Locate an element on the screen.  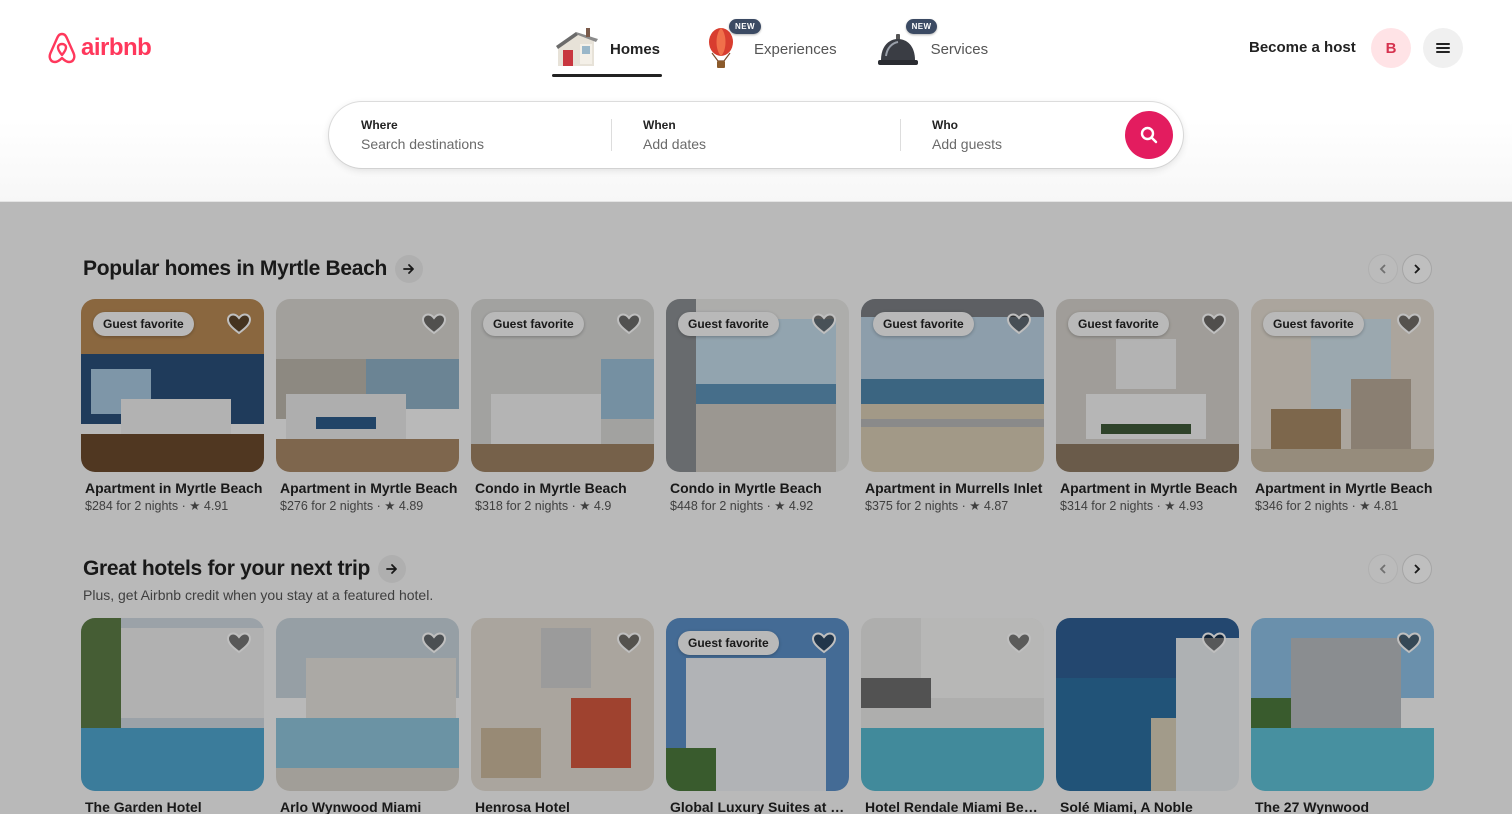
avatar: B is located at coordinates (1391, 48).